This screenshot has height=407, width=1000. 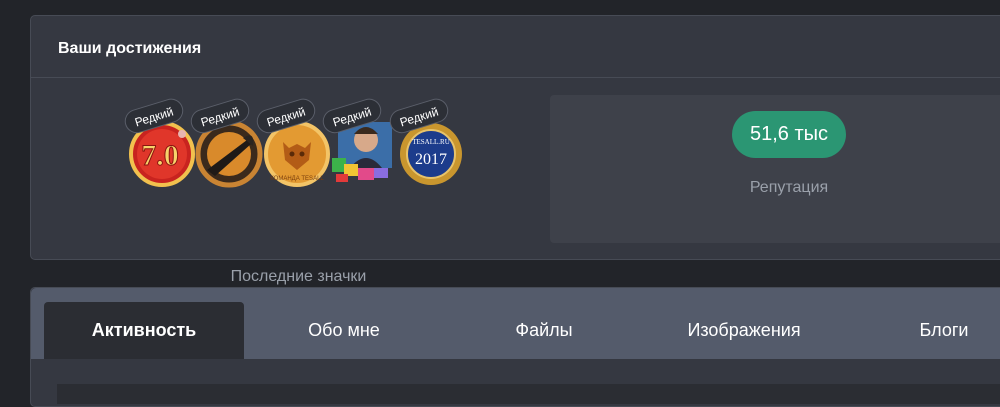 I want to click on svg-text: 2017, so click(x=431, y=159).